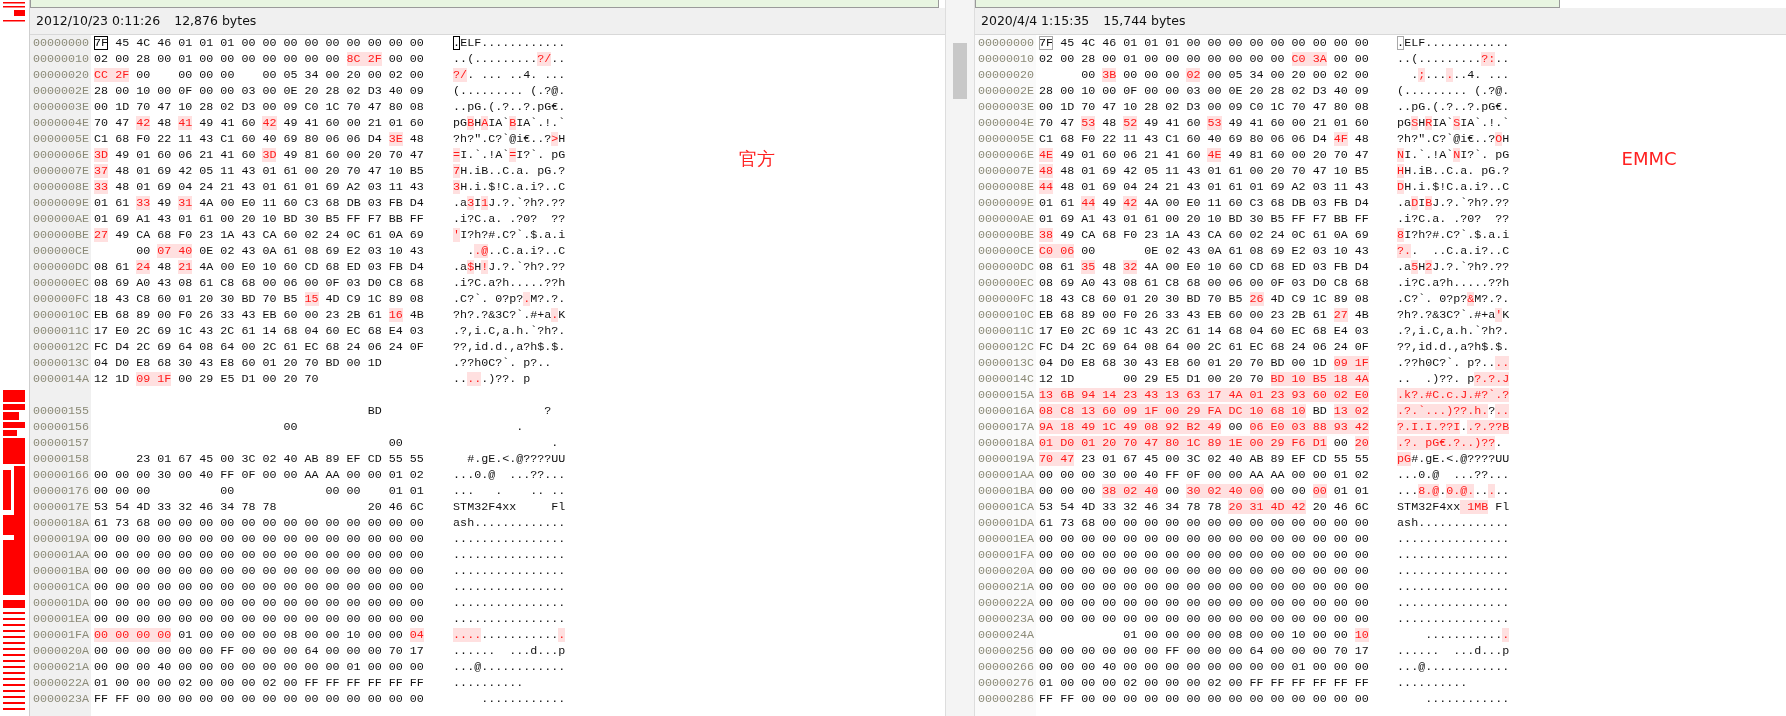  Describe the element at coordinates (1471, 299) in the screenshot. I see `changed-ascii-text: &` at that location.